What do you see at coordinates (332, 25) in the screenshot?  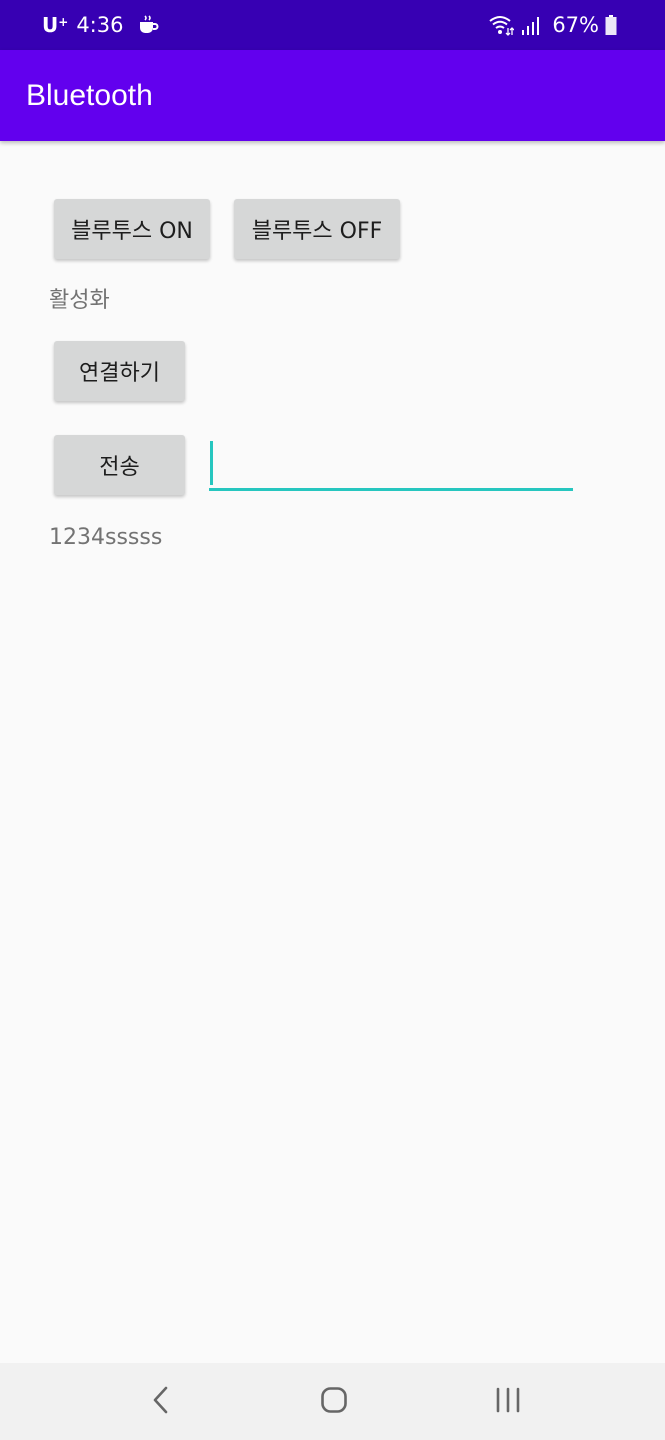 I see `status-bar: U+ 4:36 67%` at bounding box center [332, 25].